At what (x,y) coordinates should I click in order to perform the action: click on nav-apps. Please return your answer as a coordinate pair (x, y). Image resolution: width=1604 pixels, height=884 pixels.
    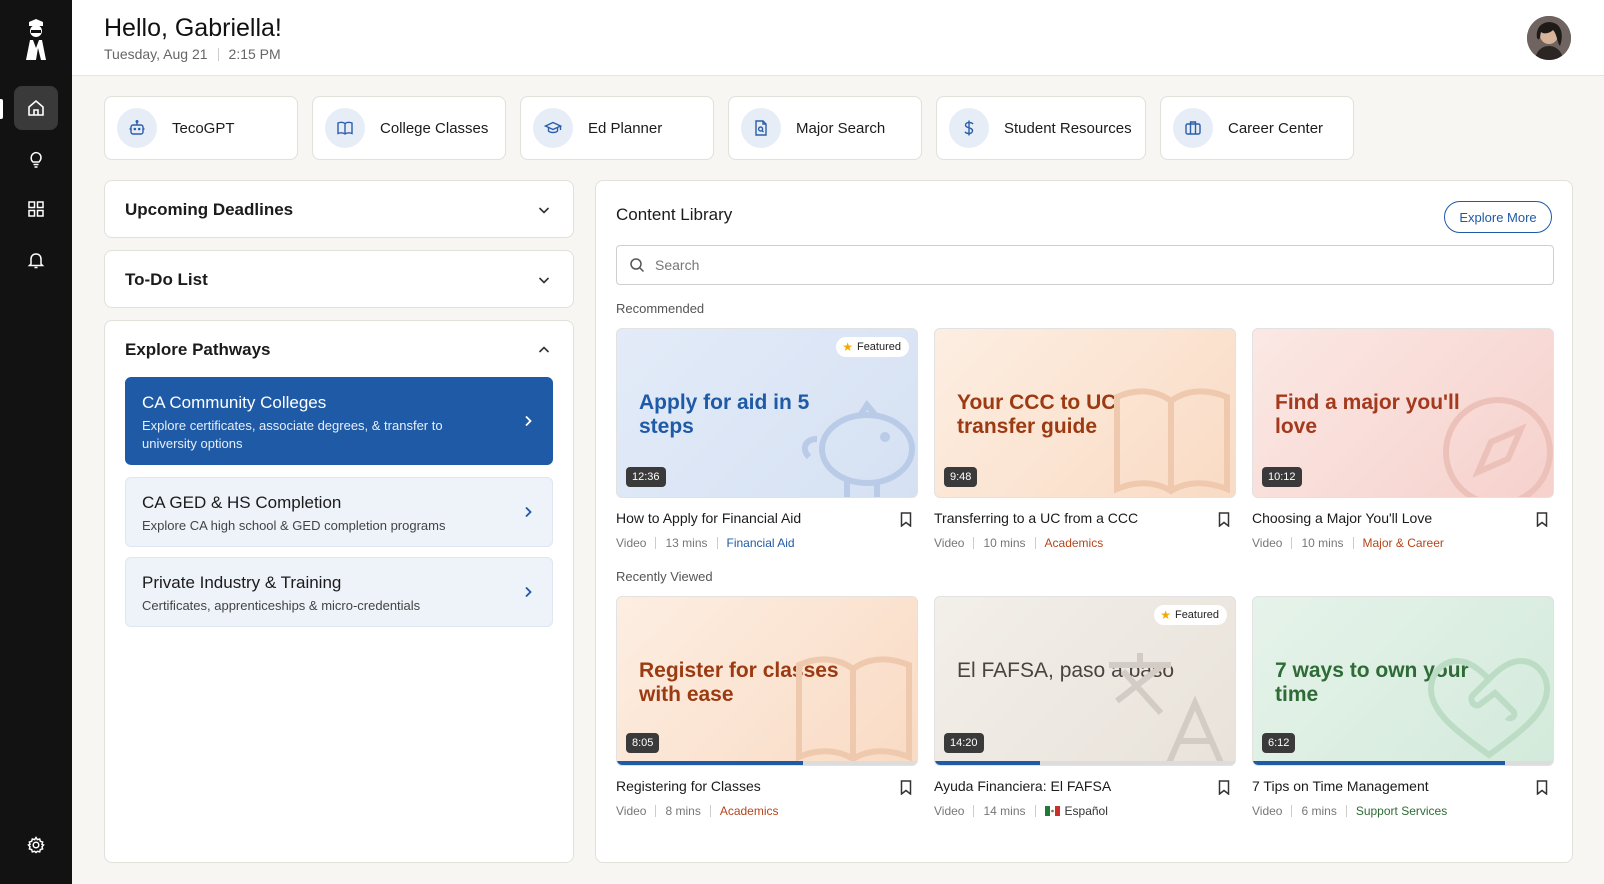
    Looking at the image, I should click on (36, 209).